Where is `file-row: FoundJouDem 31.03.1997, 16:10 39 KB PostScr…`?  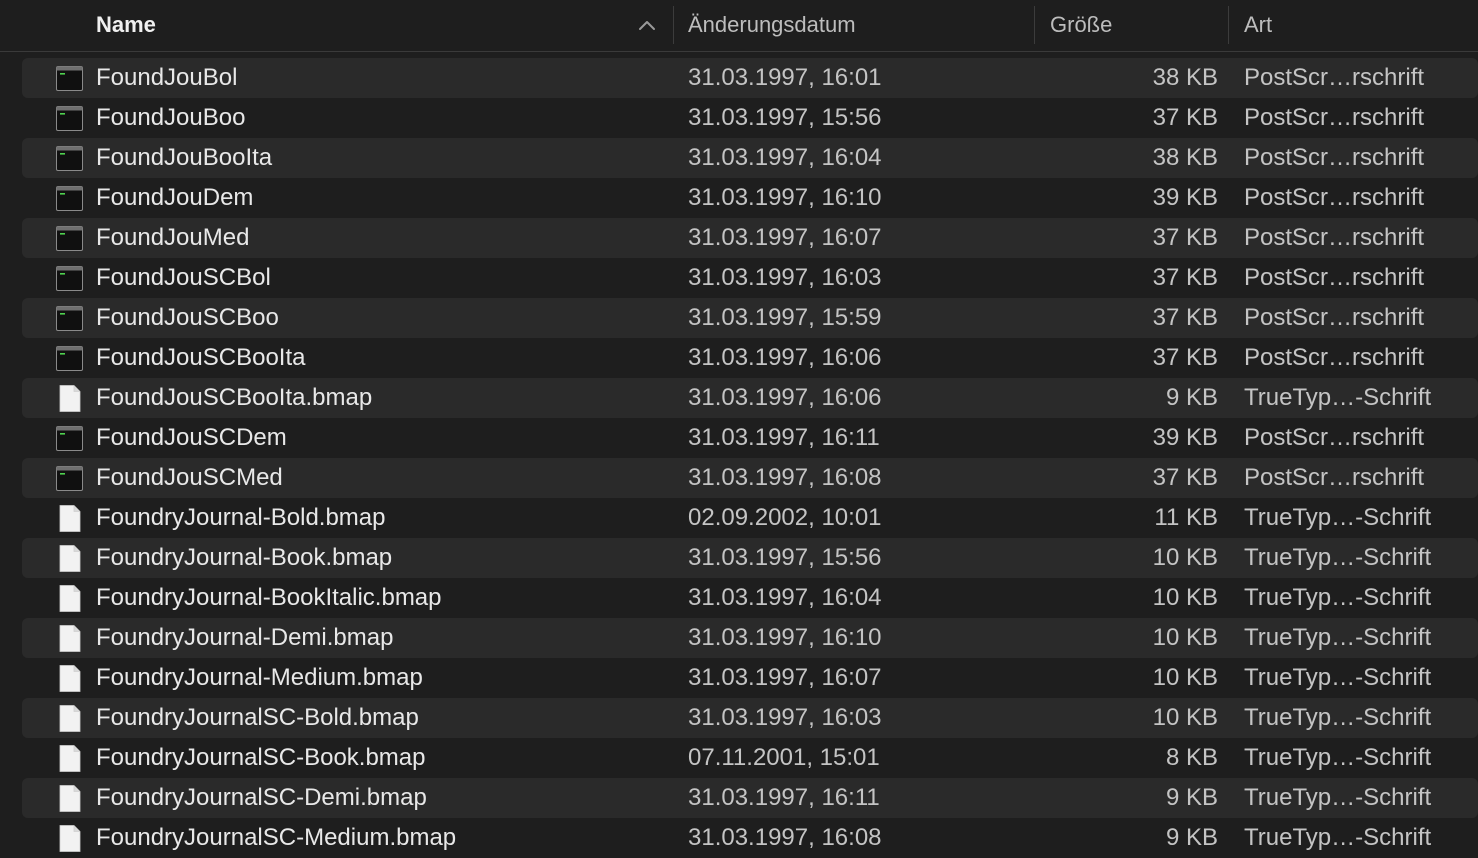
file-row: FoundJouDem 31.03.1997, 16:10 39 KB PostScr… is located at coordinates (750, 198).